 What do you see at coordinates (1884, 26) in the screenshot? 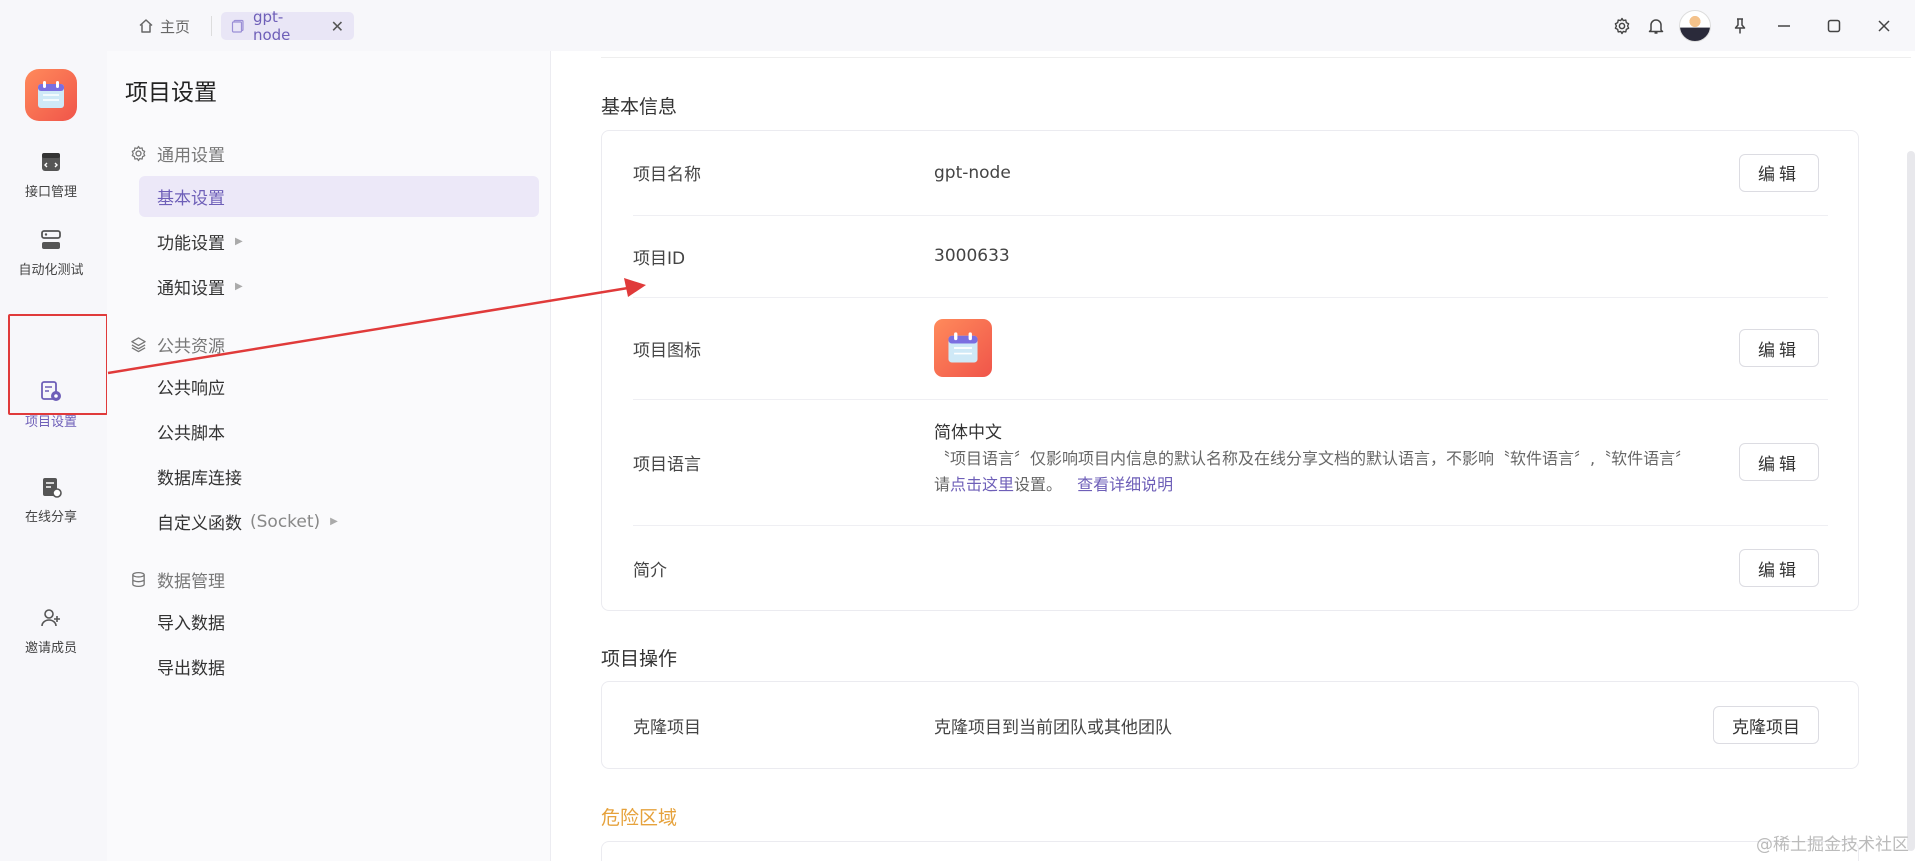
I see `close-window-icon` at bounding box center [1884, 26].